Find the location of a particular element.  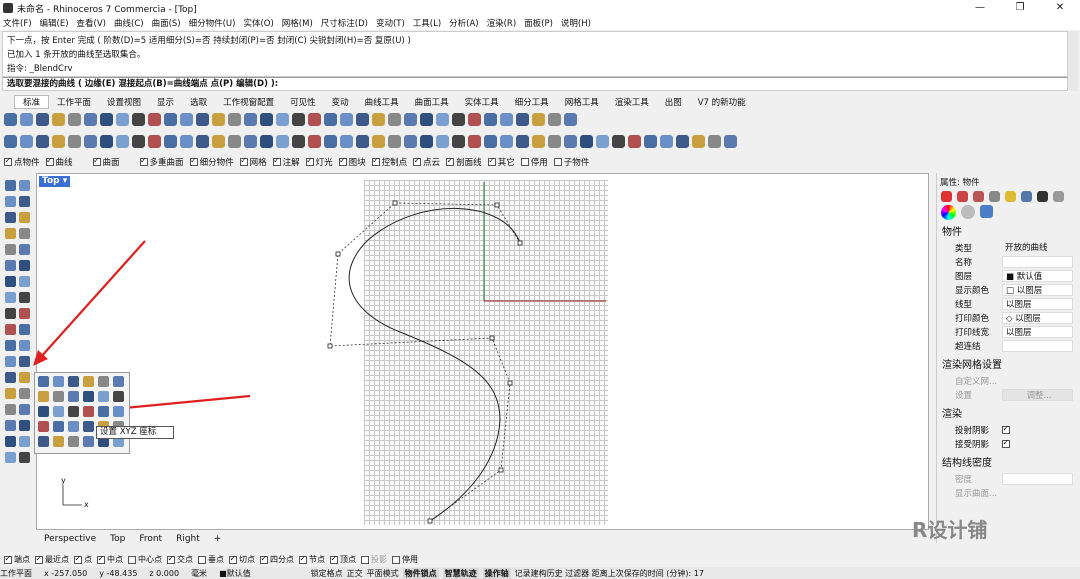

blend-curve is located at coordinates (434, 364).